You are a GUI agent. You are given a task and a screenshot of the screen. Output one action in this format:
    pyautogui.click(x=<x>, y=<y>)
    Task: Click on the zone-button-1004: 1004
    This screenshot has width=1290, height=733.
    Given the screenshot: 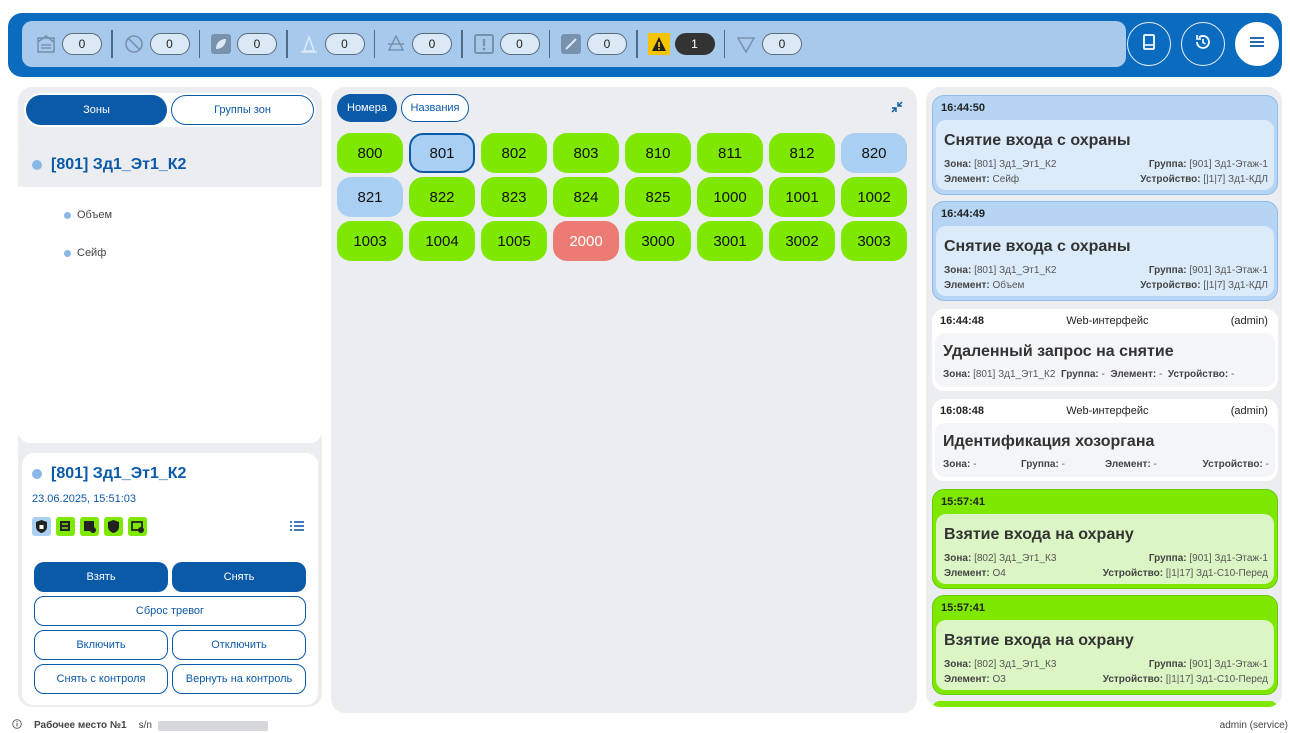 What is the action you would take?
    pyautogui.click(x=442, y=241)
    